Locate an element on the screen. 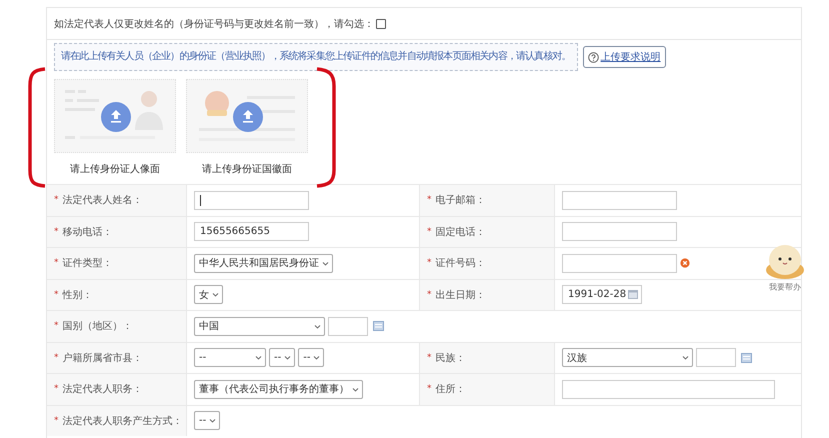 This screenshot has width=829, height=438. checkbox-label: 如法定代表人仅更改姓名的（身份证号码与更改姓名前一致），请勾选： is located at coordinates (214, 24).